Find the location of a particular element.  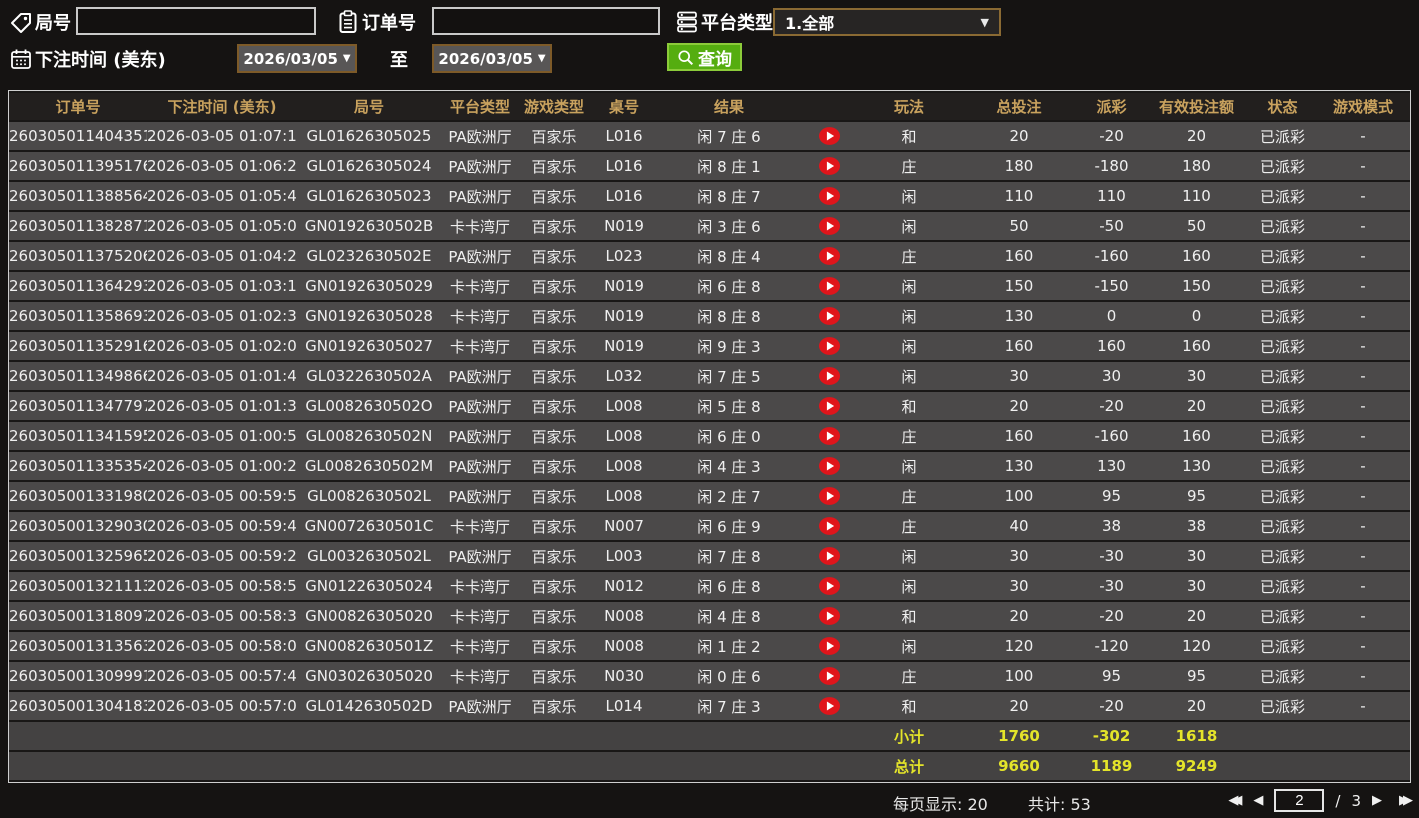

cell-total-bet: 30 is located at coordinates (1019, 556).